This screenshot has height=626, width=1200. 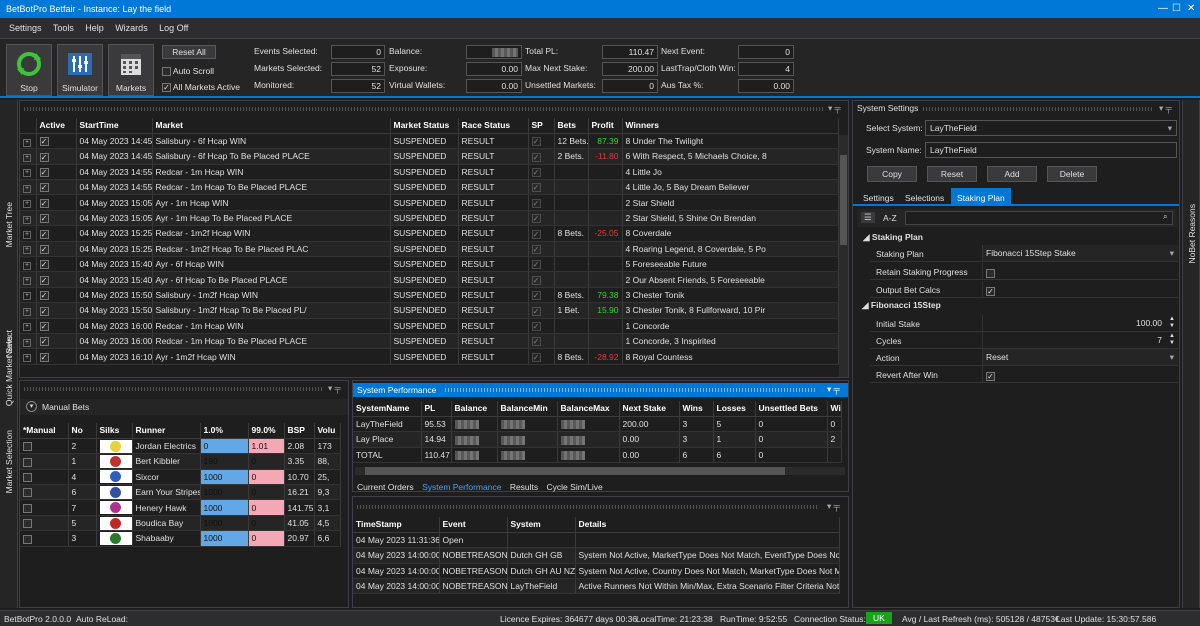 What do you see at coordinates (1080, 340) in the screenshot?
I see `cycles-input: 7 ▲ ▼` at bounding box center [1080, 340].